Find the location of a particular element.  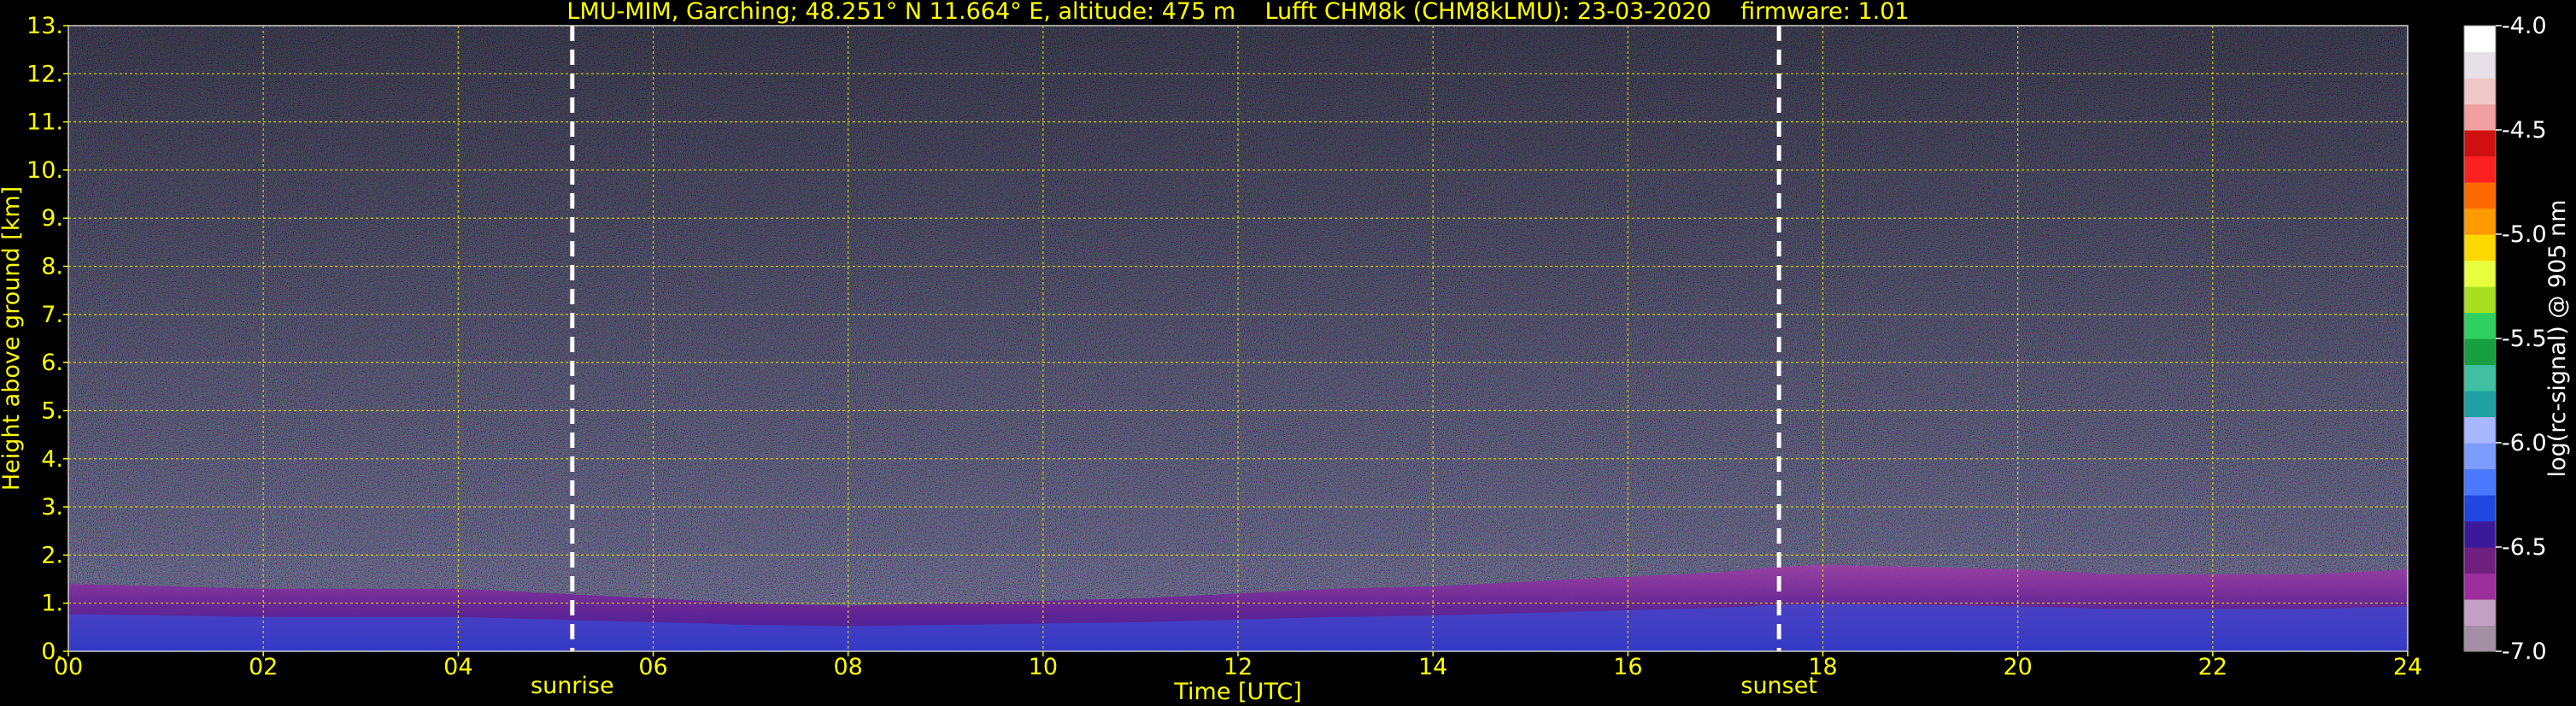

x-tick-labels: 00 02 04 06 08 10 12 14 16 18 20 22 24 is located at coordinates (1238, 665).